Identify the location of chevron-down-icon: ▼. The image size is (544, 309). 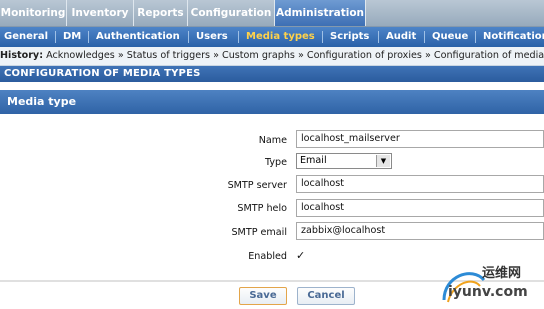
(383, 161).